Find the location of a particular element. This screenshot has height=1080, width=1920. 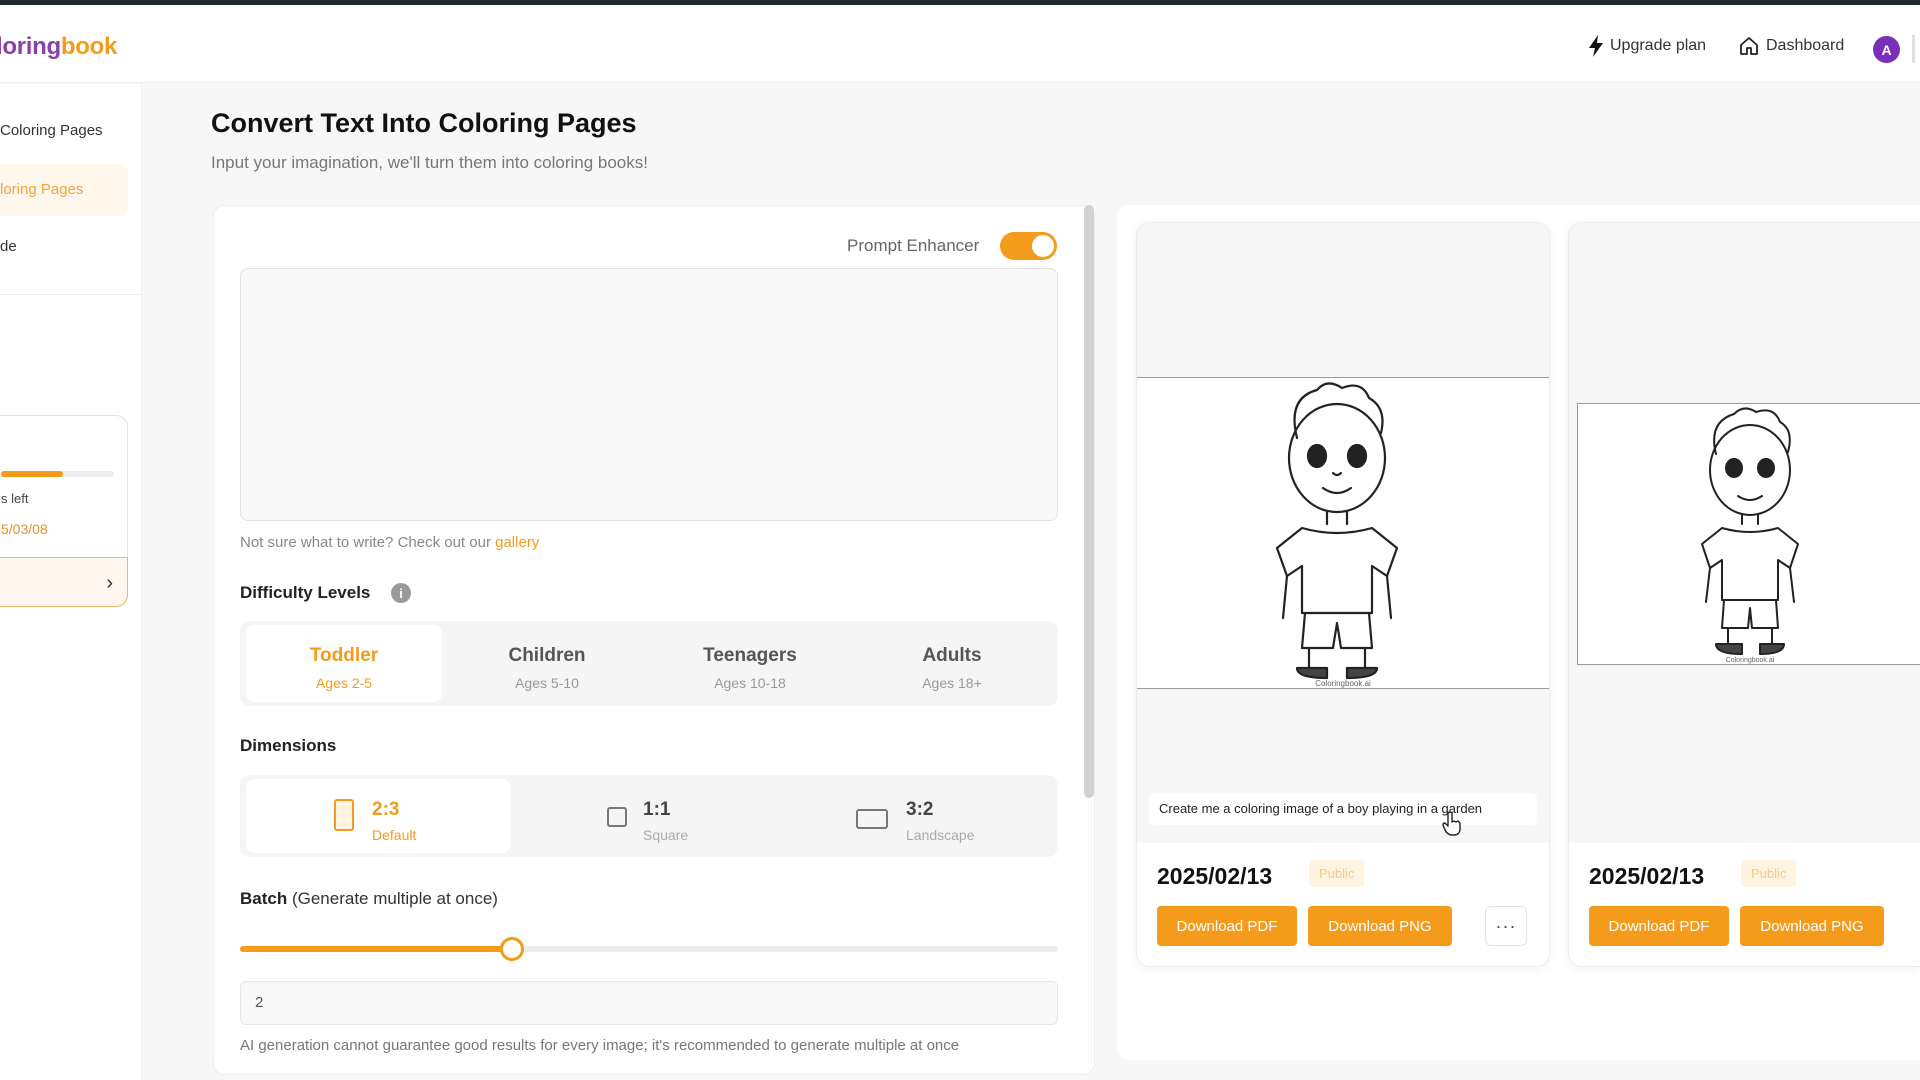

dashboard-button: Dashboard is located at coordinates (1791, 46).